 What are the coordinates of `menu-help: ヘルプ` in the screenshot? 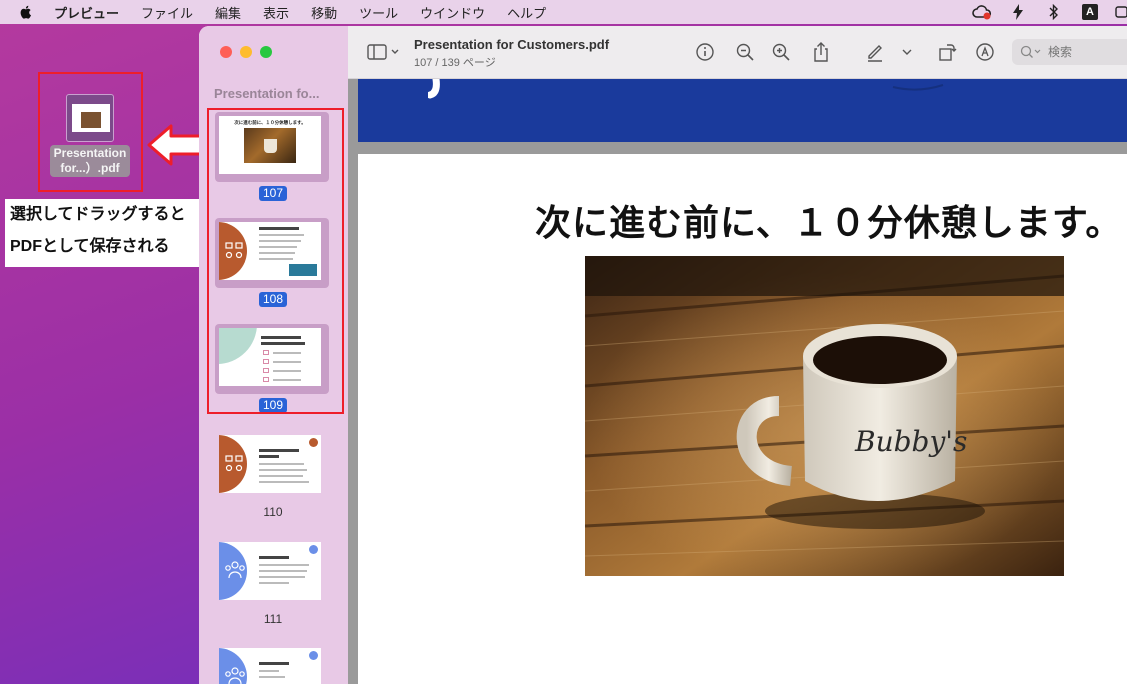 It's located at (526, 12).